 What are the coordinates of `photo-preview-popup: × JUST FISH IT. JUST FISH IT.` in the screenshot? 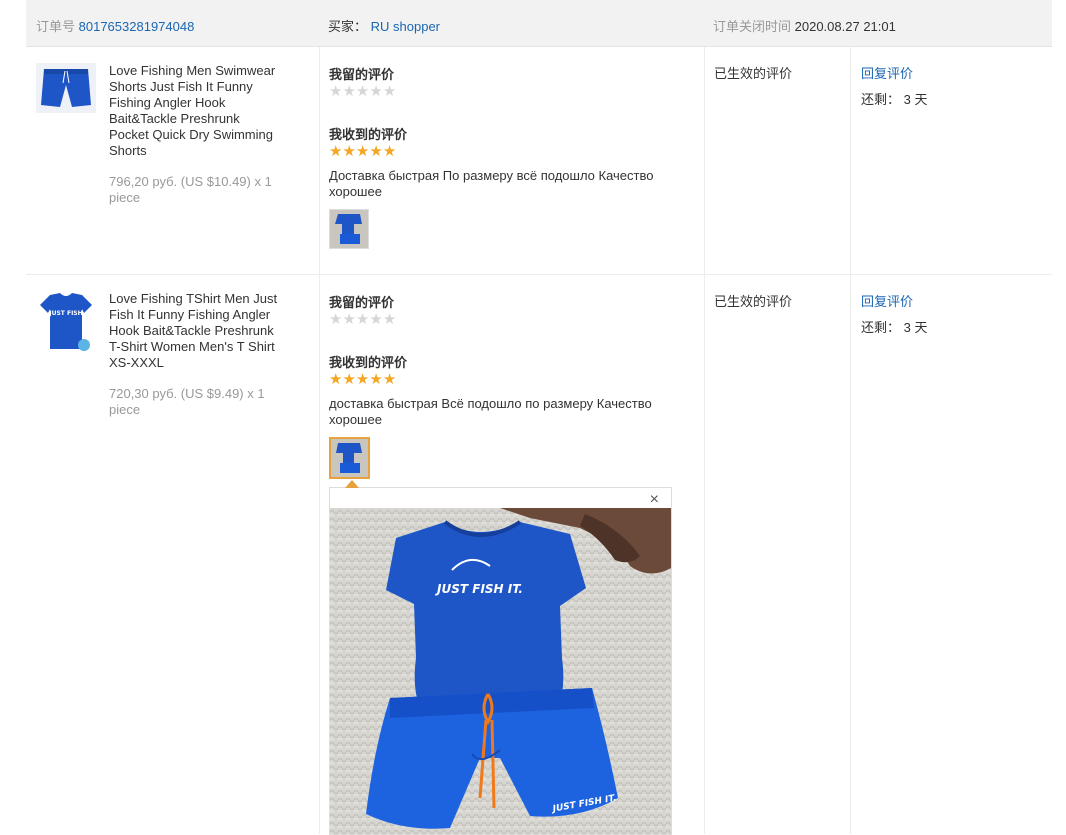 It's located at (500, 657).